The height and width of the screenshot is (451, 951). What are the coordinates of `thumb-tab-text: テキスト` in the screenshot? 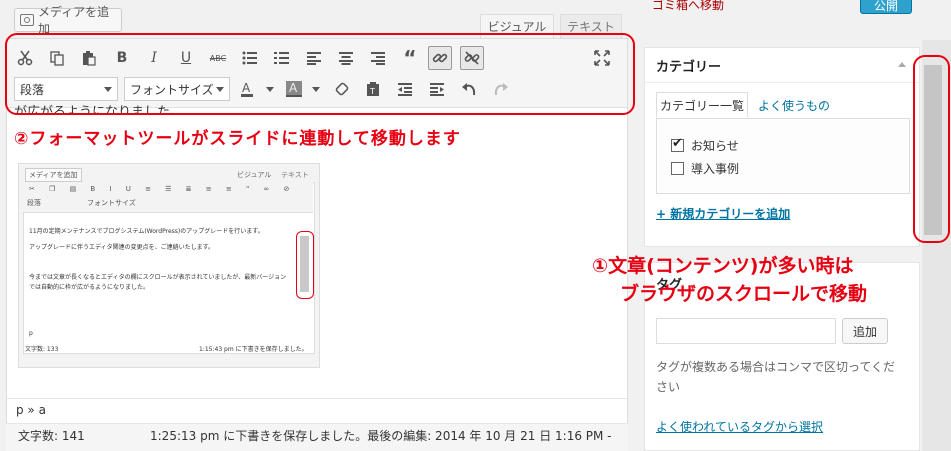 It's located at (295, 175).